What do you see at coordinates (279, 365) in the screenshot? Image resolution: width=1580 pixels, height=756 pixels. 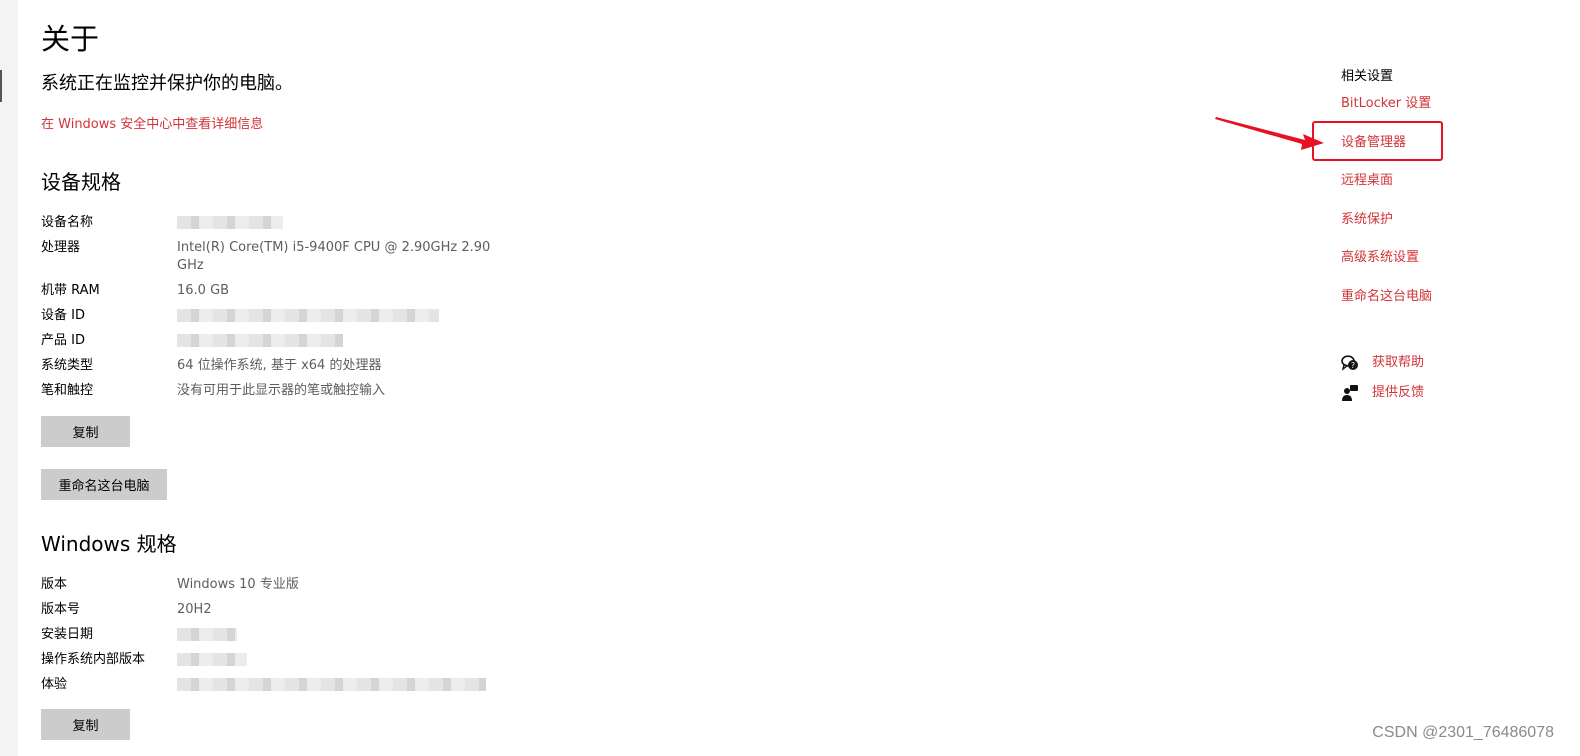 I see `spec-value: 64 位操作系统, 基于 x64 的处理器` at bounding box center [279, 365].